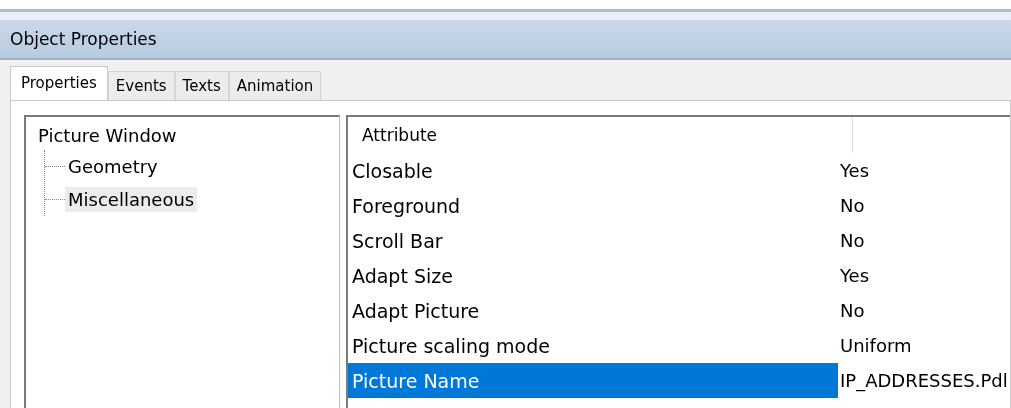 Image resolution: width=1011 pixels, height=408 pixels. I want to click on value-cell-text: IP_ADDRESSES.Pdl, so click(923, 380).